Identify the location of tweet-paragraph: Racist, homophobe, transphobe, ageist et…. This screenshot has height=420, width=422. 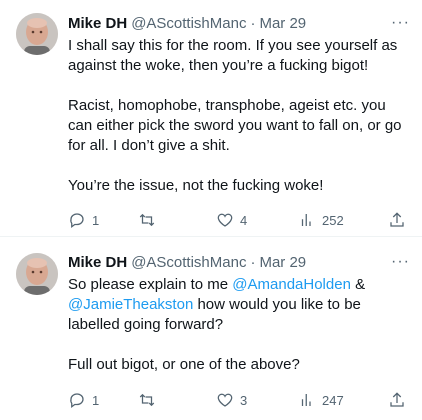
(235, 125).